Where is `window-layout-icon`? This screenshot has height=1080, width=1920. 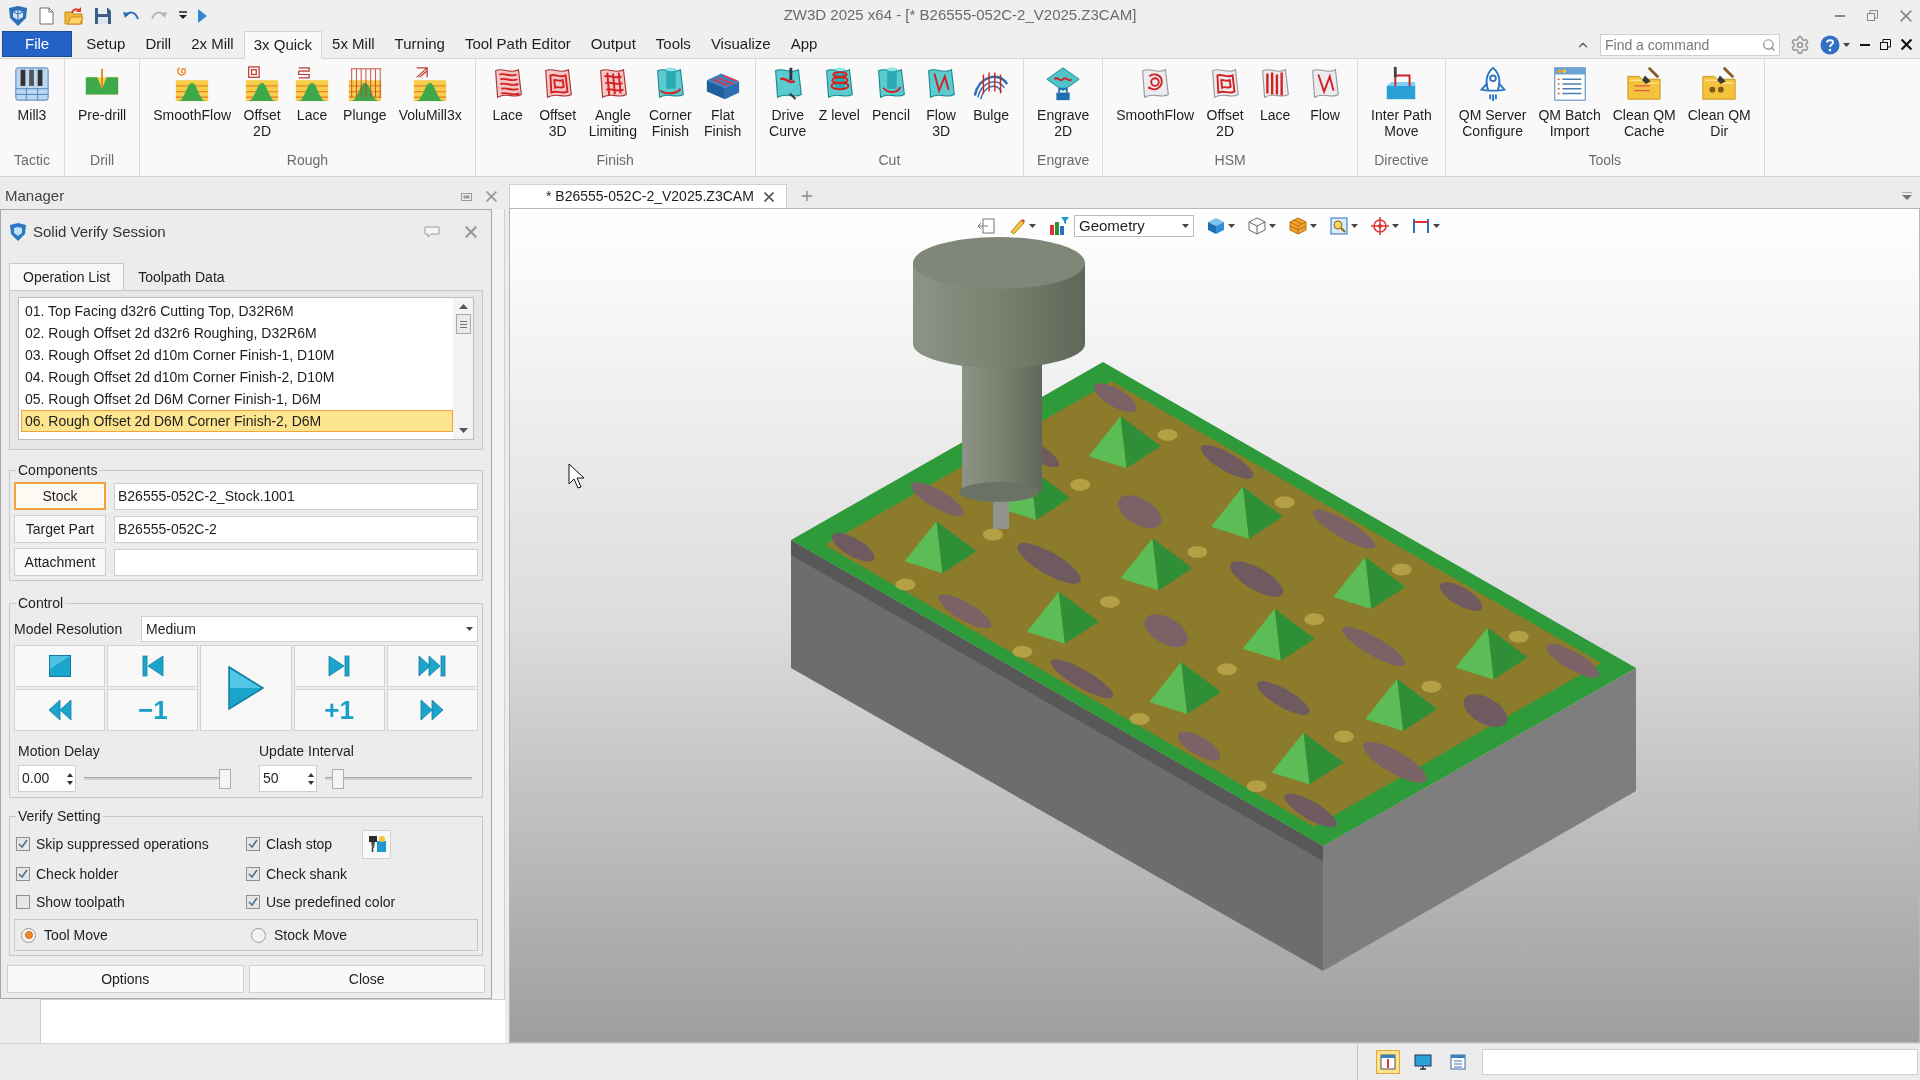
window-layout-icon is located at coordinates (1388, 1062).